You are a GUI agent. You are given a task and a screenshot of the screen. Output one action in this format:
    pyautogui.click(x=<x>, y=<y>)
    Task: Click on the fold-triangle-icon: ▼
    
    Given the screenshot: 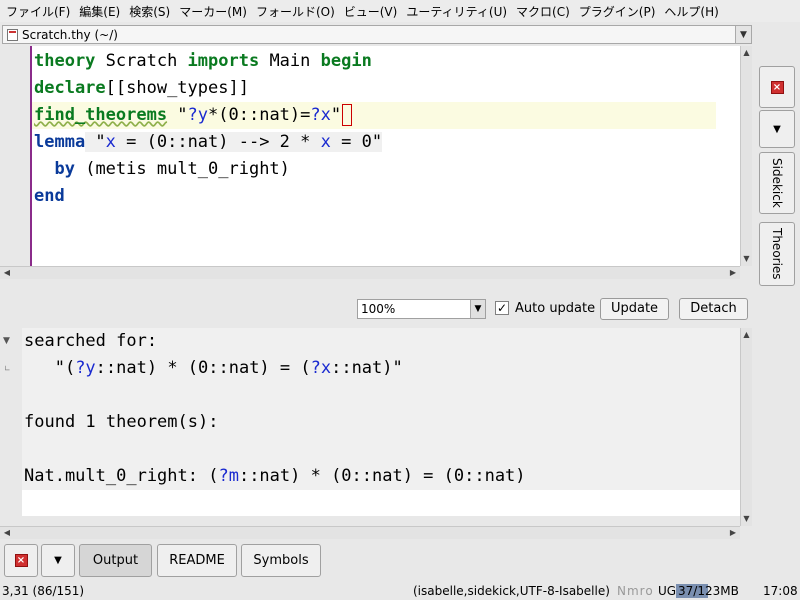 What is the action you would take?
    pyautogui.click(x=6, y=341)
    